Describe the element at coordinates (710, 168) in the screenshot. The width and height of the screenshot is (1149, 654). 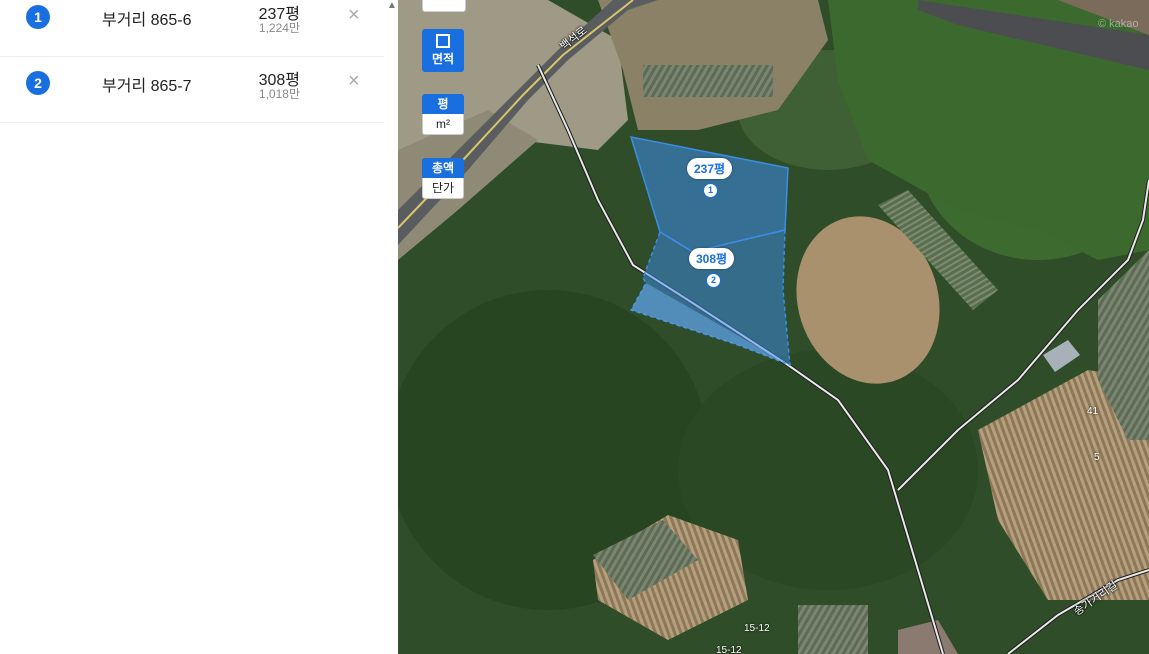
I see `parcel-area-label: 237평` at that location.